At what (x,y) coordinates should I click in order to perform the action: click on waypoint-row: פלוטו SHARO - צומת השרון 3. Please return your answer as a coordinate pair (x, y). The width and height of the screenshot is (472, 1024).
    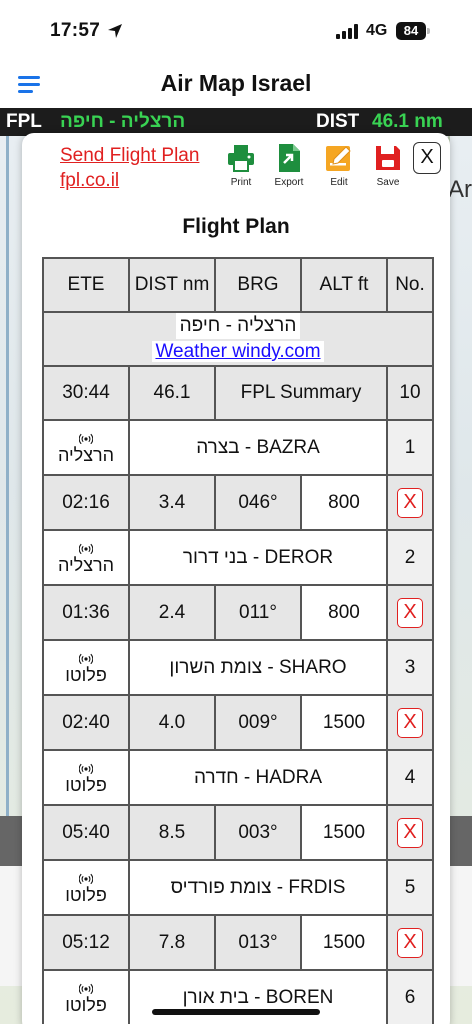
    Looking at the image, I should click on (238, 667).